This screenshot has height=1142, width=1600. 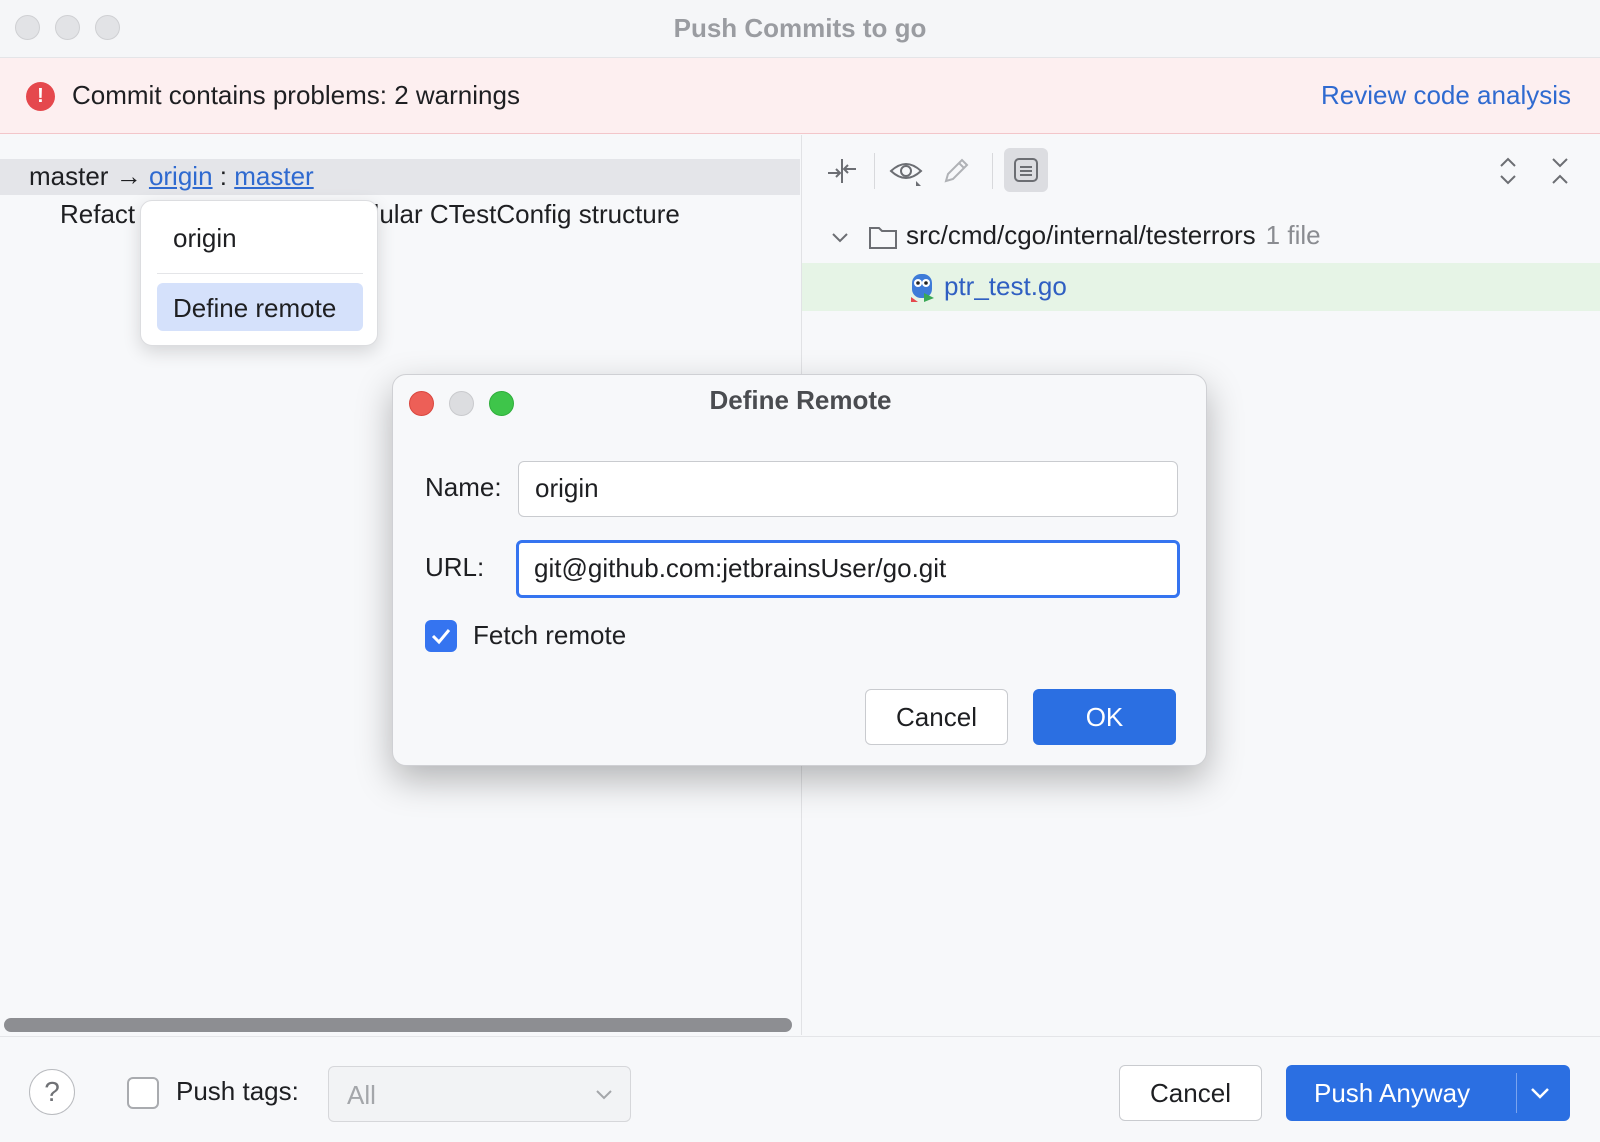 I want to click on url-field, so click(x=848, y=569).